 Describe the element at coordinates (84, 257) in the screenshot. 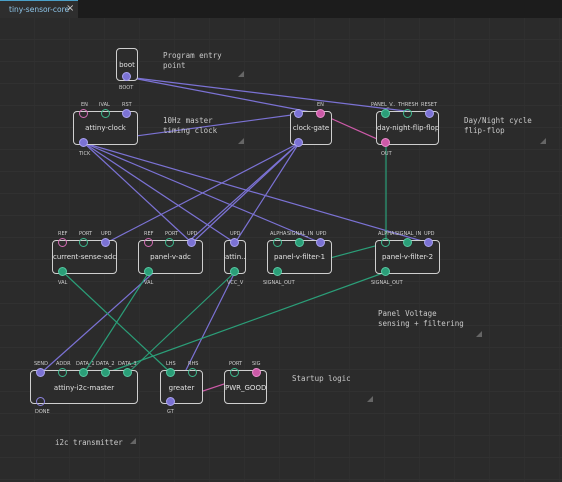

I see `node-title: current-sense-adc` at that location.